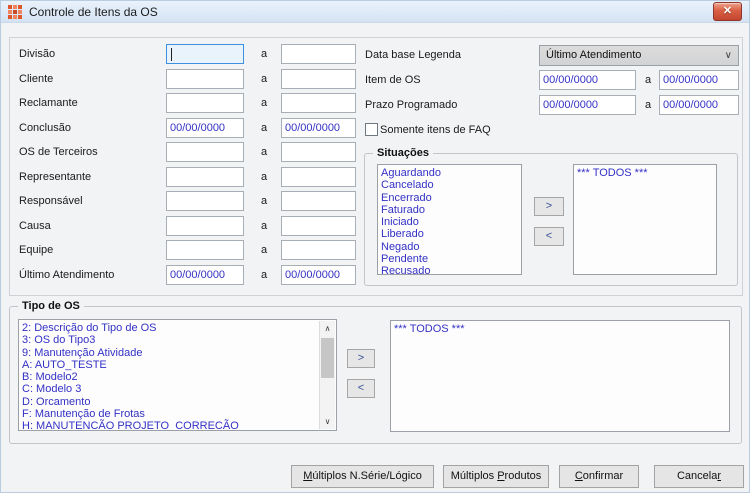  I want to click on row-somente-faq: Somente itens de FAQ, so click(375, 130).